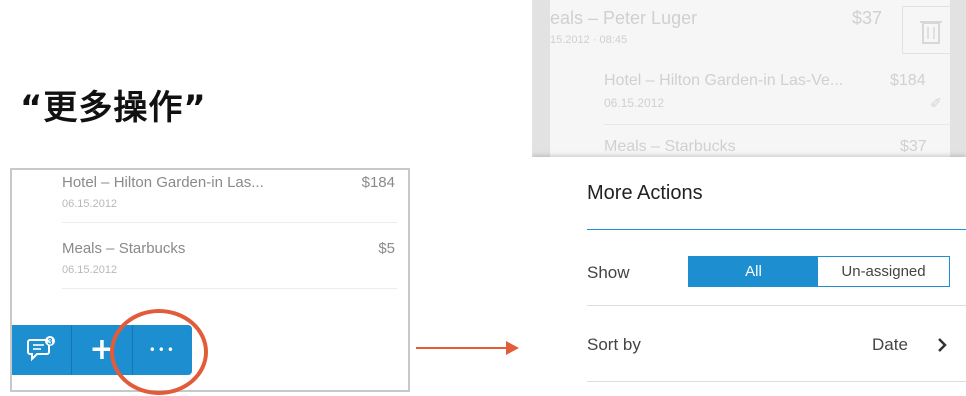 The width and height of the screenshot is (966, 396). What do you see at coordinates (49, 342) in the screenshot?
I see `badge-count: 3` at bounding box center [49, 342].